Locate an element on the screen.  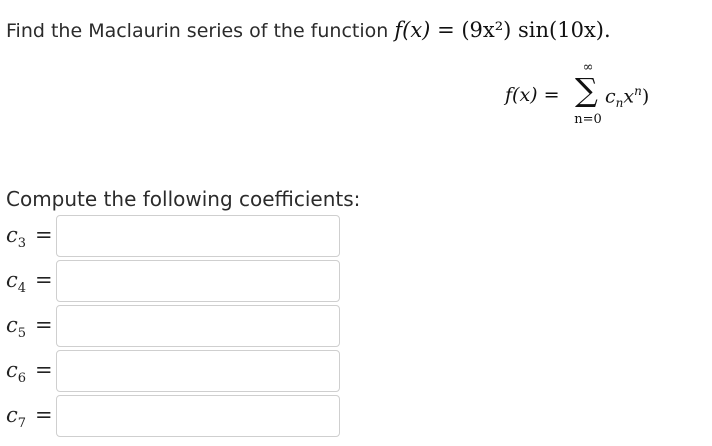
series-term: cnxn) is located at coordinates (627, 97).